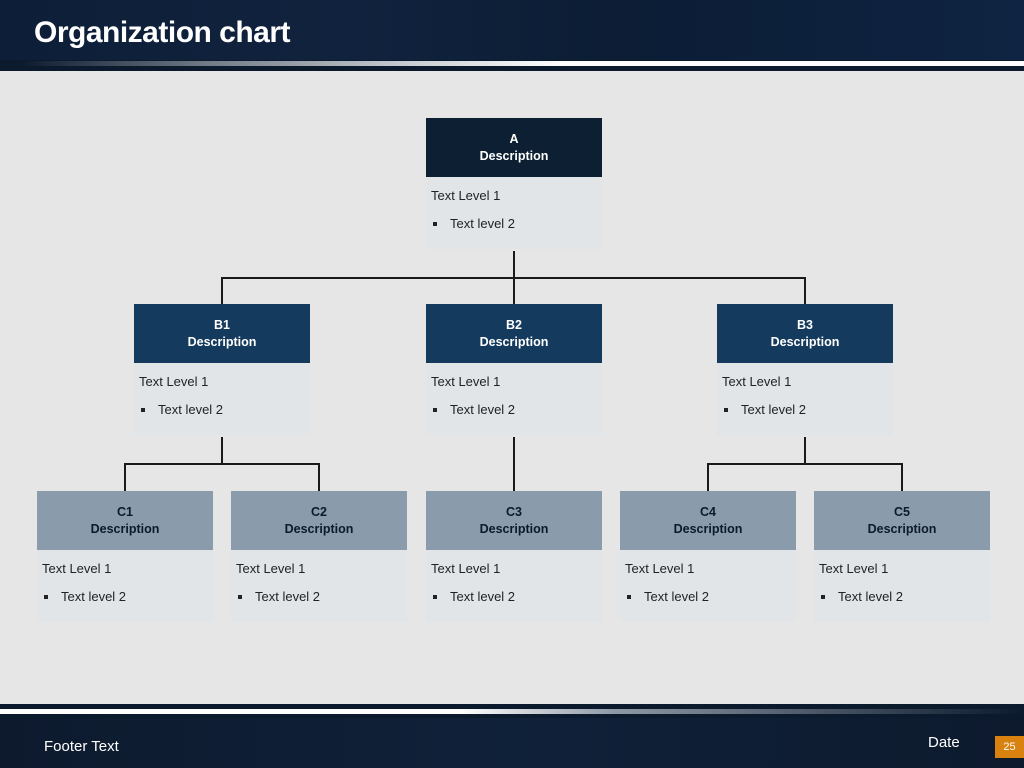 This screenshot has width=1024, height=768. I want to click on footer-text: Footer Text, so click(81, 746).